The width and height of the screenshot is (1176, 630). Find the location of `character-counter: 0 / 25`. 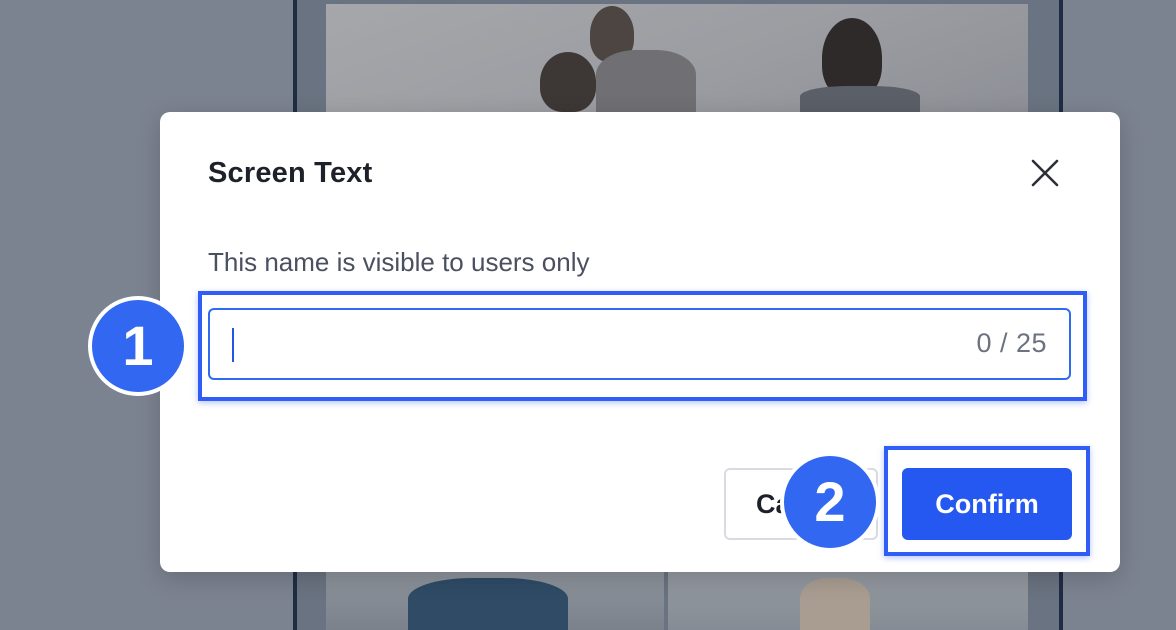

character-counter: 0 / 25 is located at coordinates (1011, 343).